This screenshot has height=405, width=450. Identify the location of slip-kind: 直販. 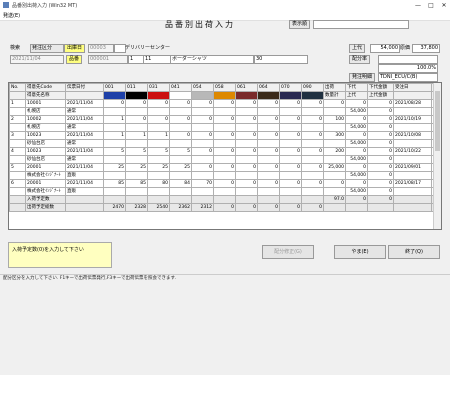
(84, 175).